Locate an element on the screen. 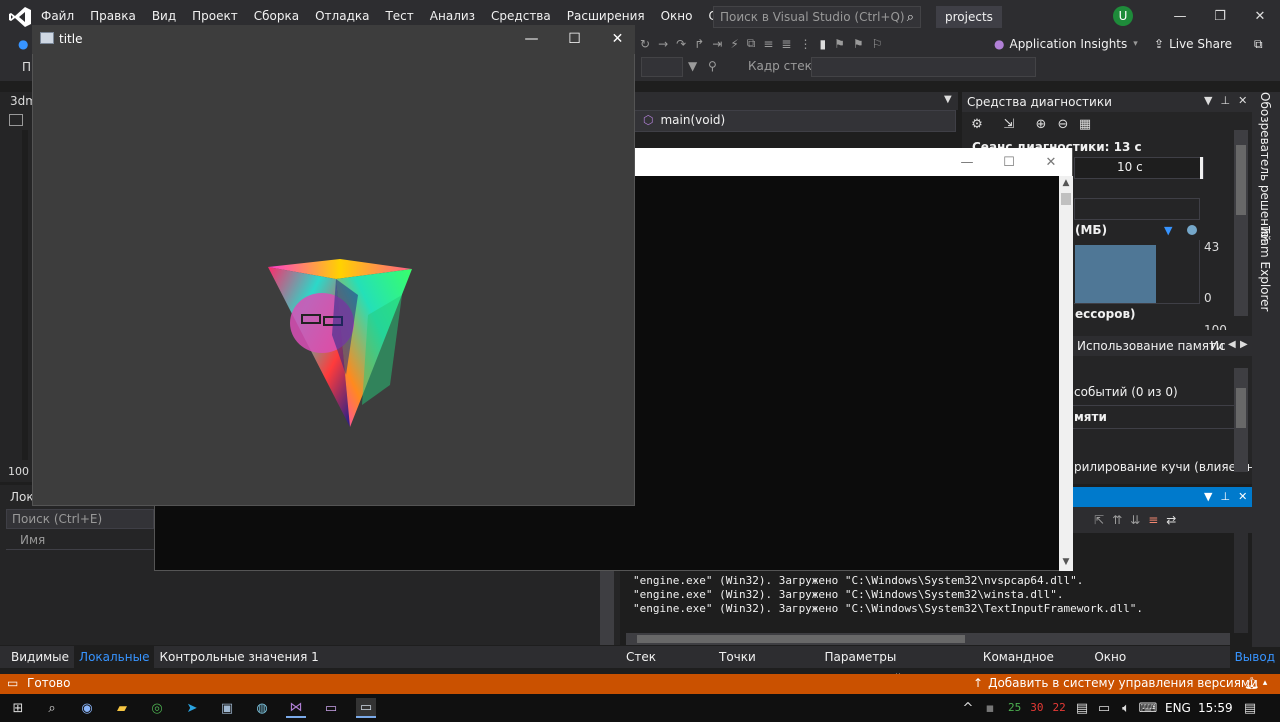 The image size is (1280, 722). tab-solution-explorer: Обозреватель решений is located at coordinates (1265, 167).